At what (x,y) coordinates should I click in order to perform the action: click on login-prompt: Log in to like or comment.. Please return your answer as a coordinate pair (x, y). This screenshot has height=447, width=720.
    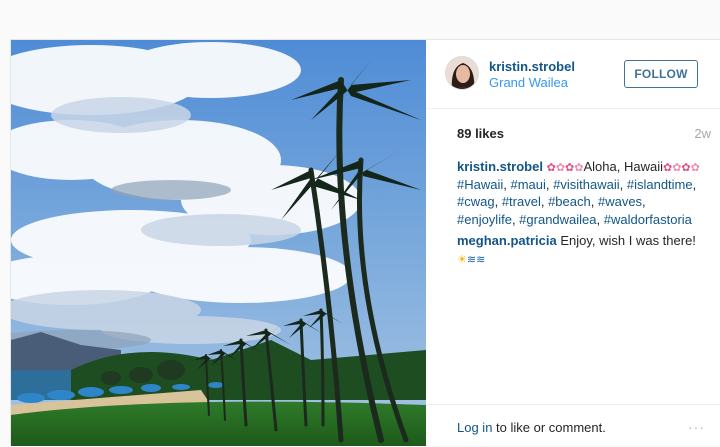
    Looking at the image, I should click on (531, 427).